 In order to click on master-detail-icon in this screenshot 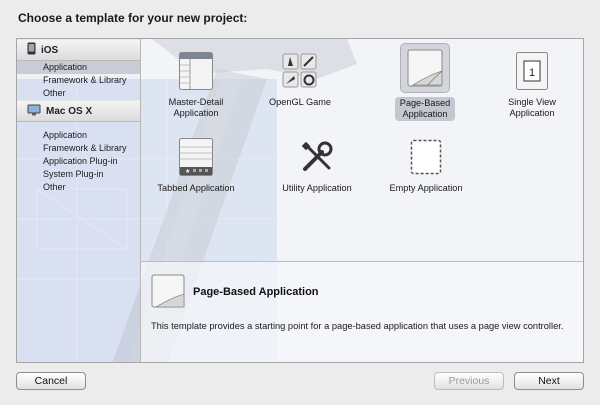, I will do `click(196, 71)`.